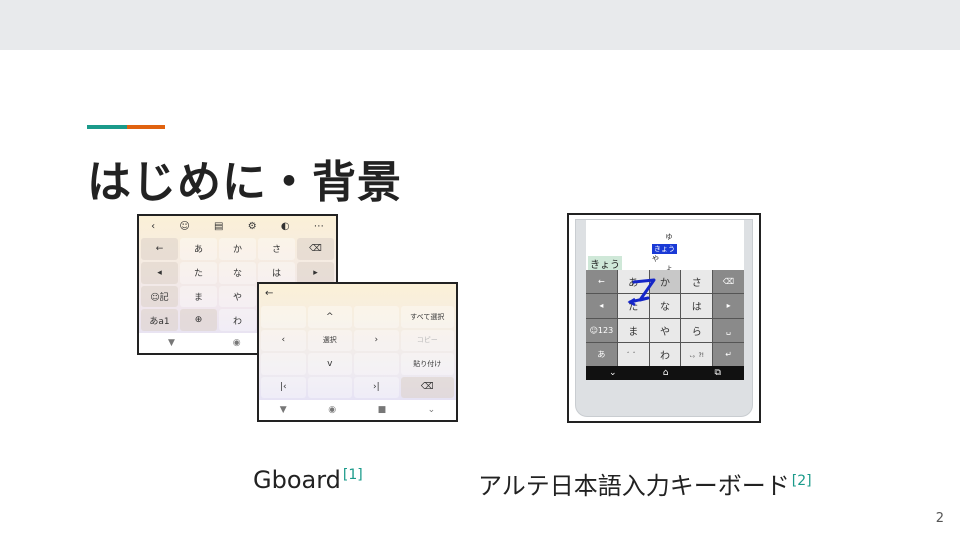  Describe the element at coordinates (219, 226) in the screenshot. I see `clipboard-icon: ▤` at that location.